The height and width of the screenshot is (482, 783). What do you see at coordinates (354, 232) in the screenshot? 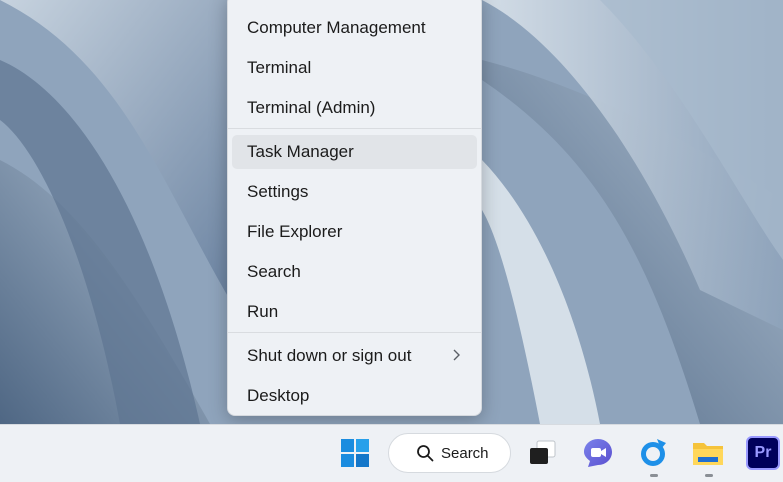
I see `menu-item-file-explorer: File Explorer` at bounding box center [354, 232].